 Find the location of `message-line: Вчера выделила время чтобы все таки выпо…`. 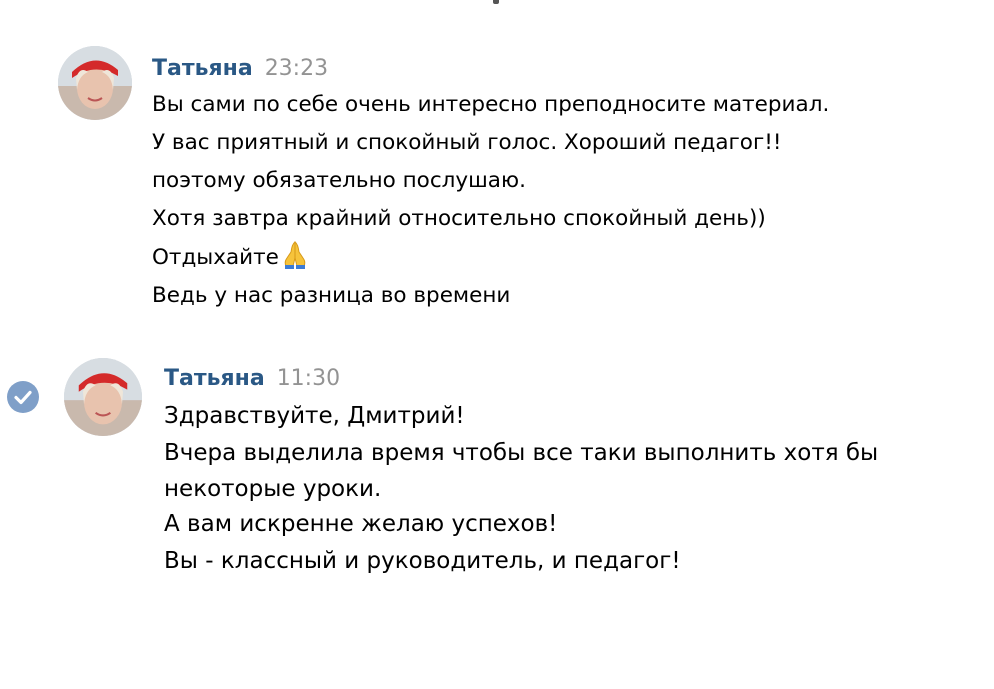

message-line: Вчера выделила время чтобы все таки выпо… is located at coordinates (521, 453).